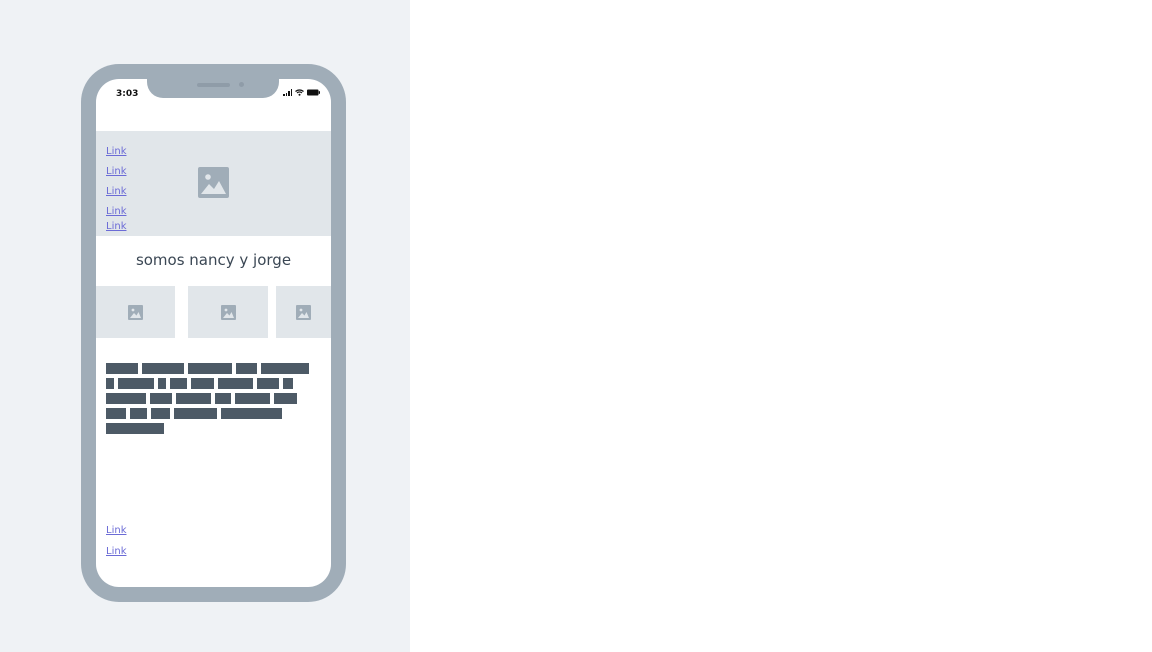  What do you see at coordinates (116, 171) in the screenshot?
I see `hero-link-2: Link` at bounding box center [116, 171].